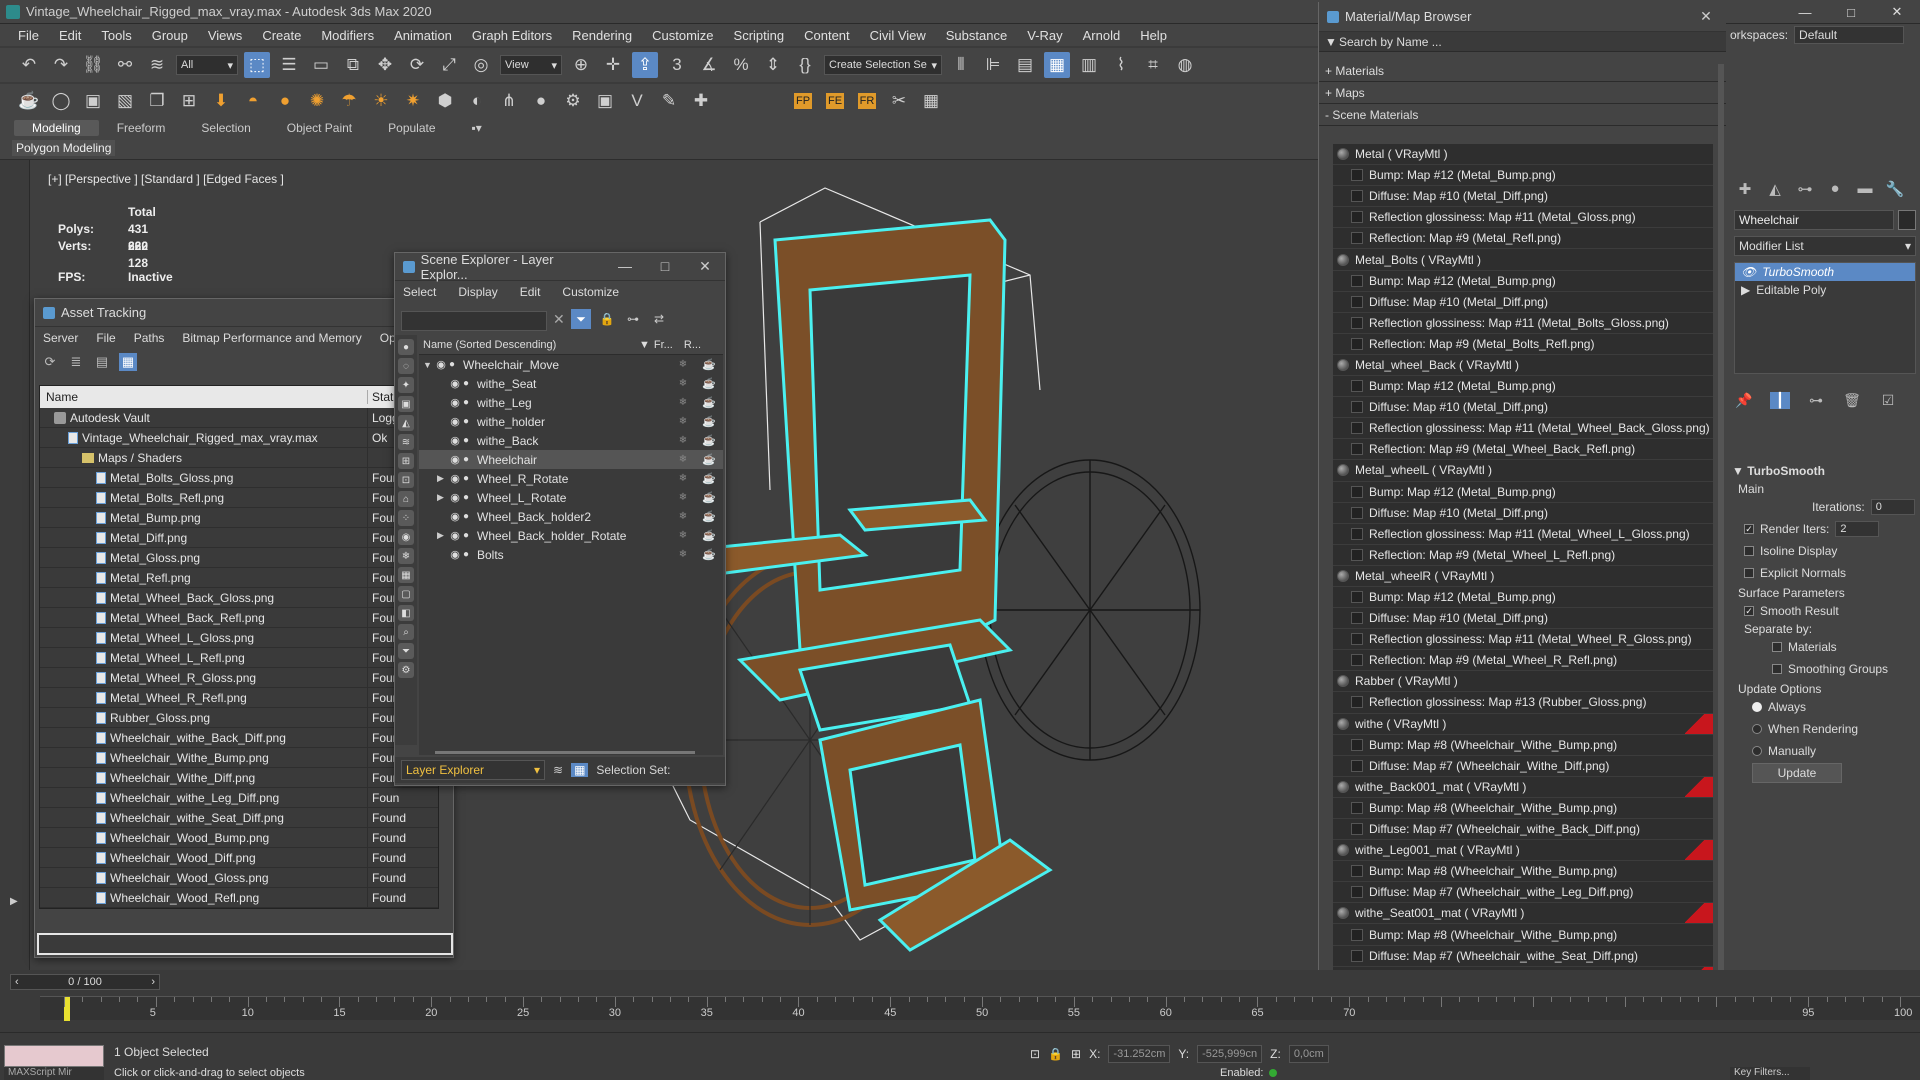 This screenshot has height=1080, width=1920. I want to click on box-icon: ▣, so click(93, 101).